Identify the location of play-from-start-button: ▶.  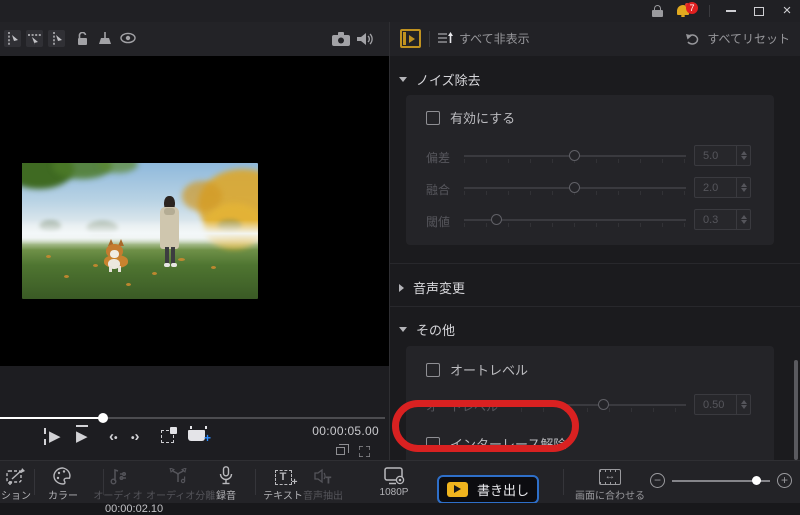
(52, 437).